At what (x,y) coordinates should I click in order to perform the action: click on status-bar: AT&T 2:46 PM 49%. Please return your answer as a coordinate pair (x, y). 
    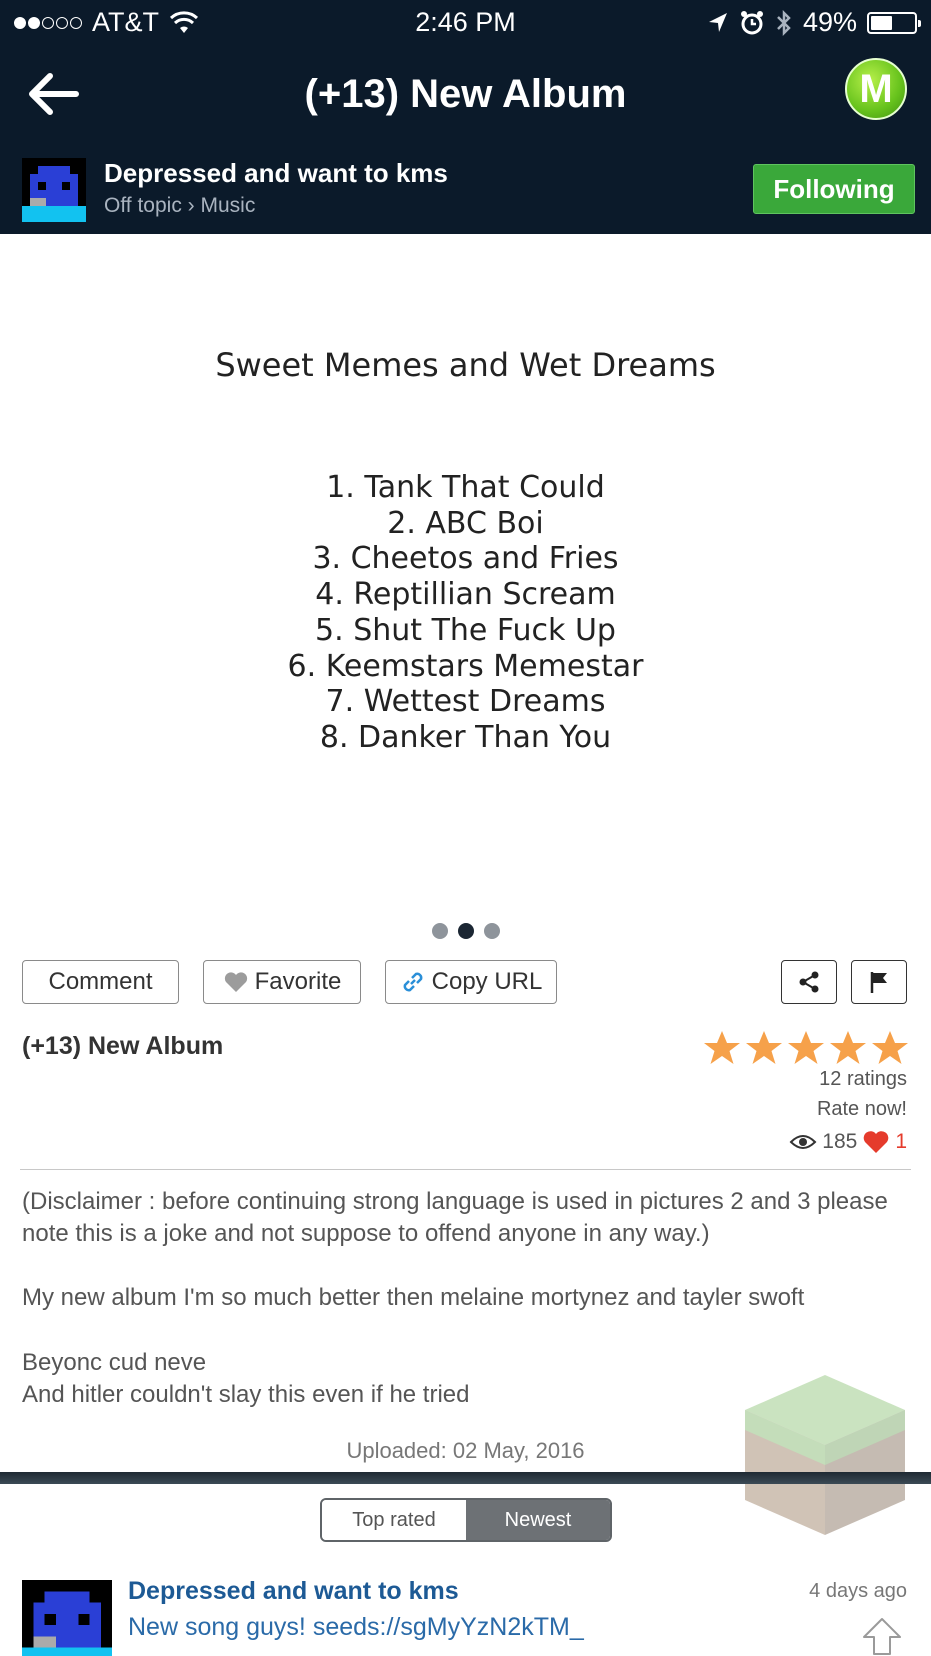
    Looking at the image, I should click on (465, 23).